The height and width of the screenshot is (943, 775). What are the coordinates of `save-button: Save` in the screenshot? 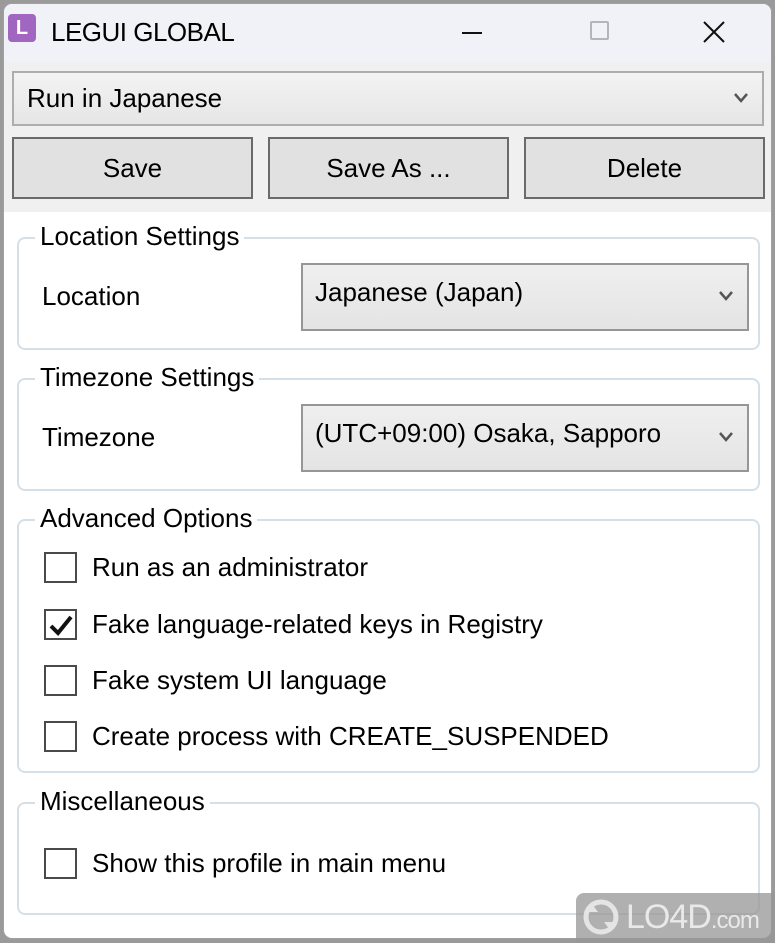 It's located at (132, 168).